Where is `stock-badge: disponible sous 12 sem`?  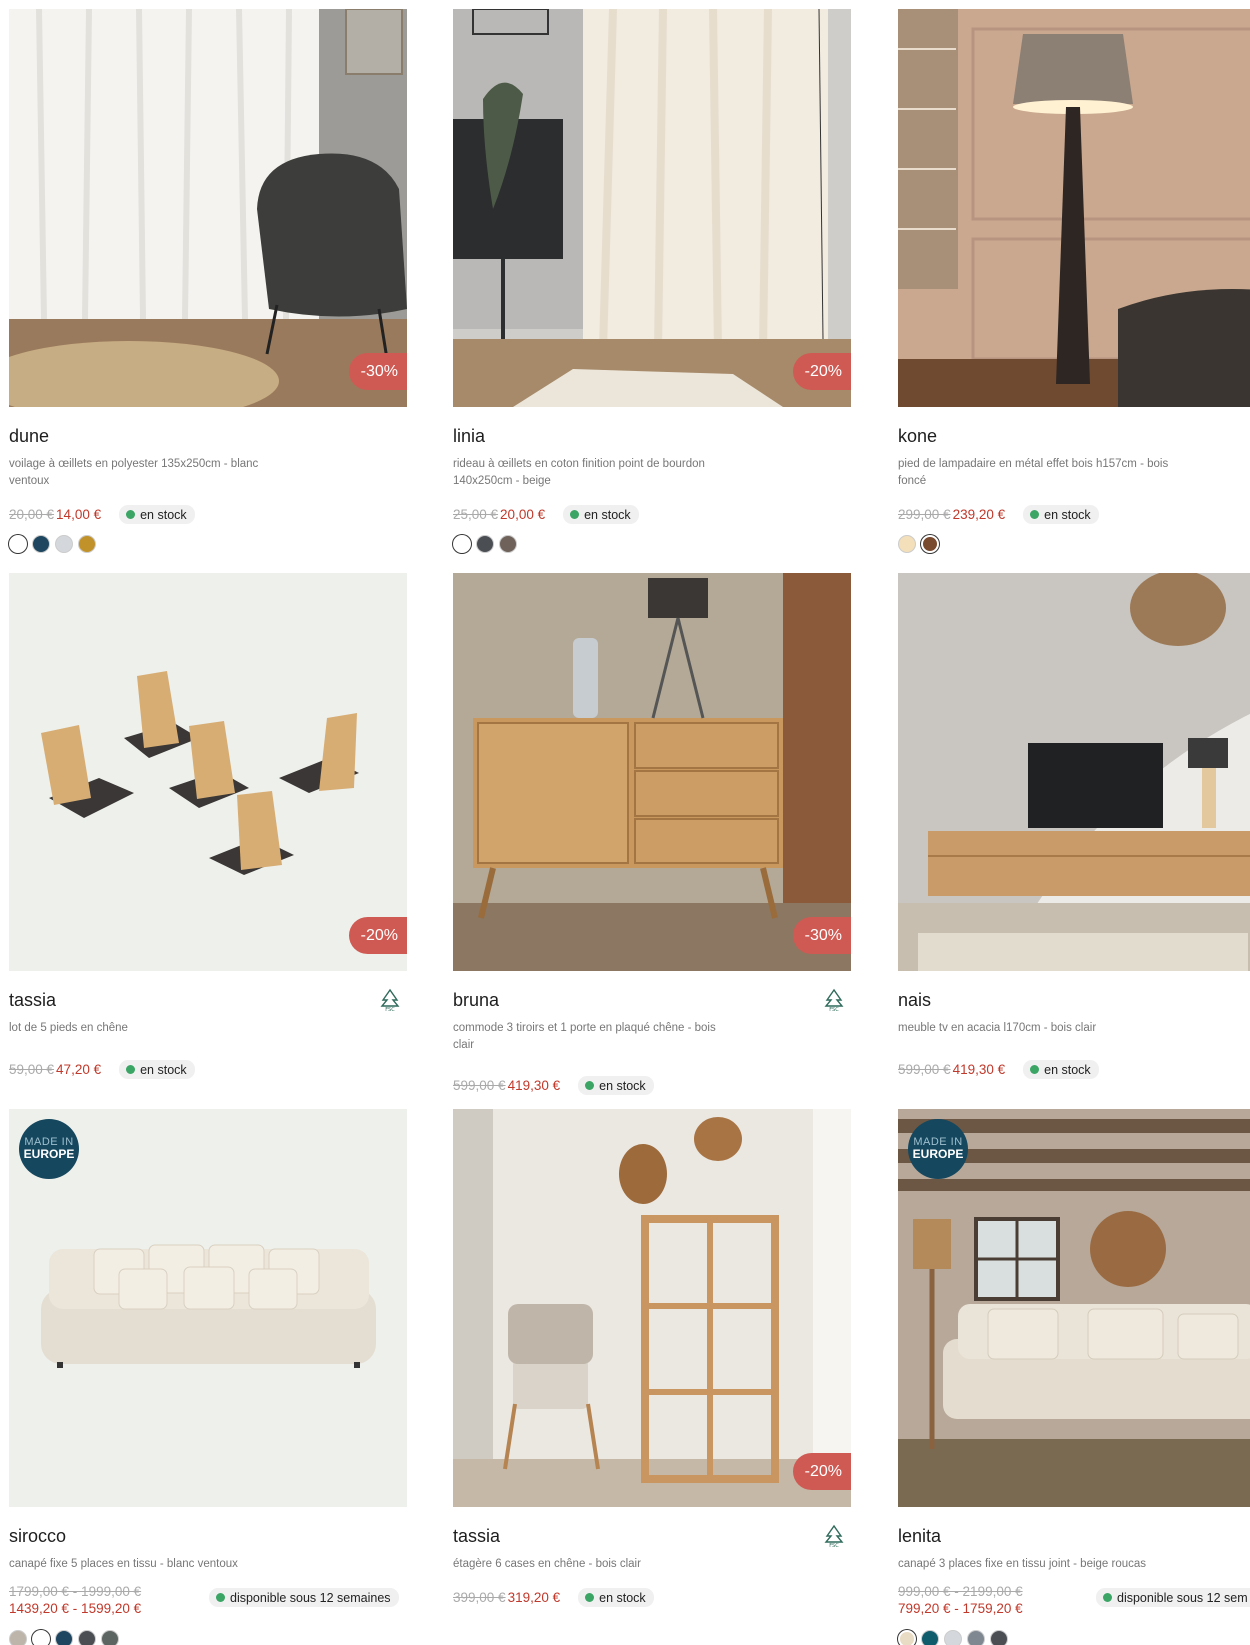 stock-badge: disponible sous 12 sem is located at coordinates (1173, 1597).